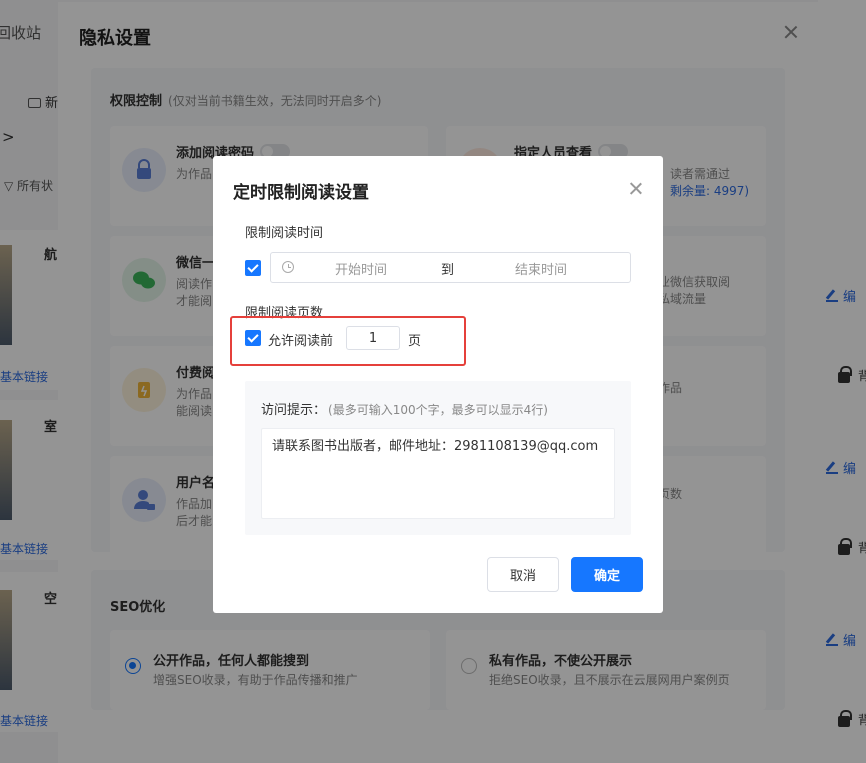  Describe the element at coordinates (301, 193) in the screenshot. I see `modal-title: 定时限制阅读设置` at that location.